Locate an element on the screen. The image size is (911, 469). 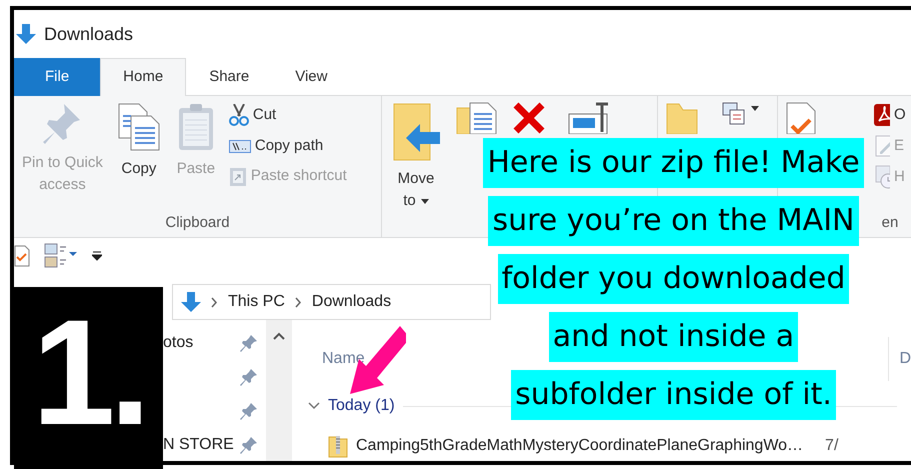
ribbon-tab: View is located at coordinates (311, 77).